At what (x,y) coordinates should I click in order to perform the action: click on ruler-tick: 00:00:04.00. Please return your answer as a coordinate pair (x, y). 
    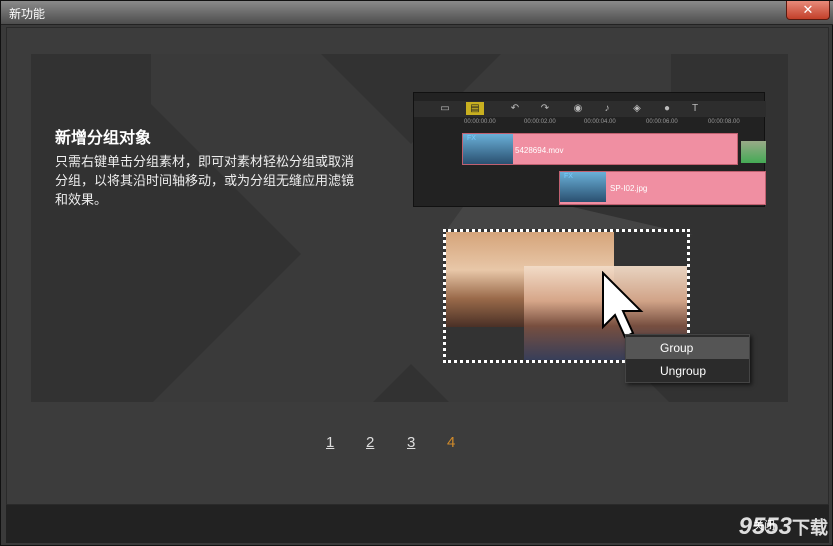
    Looking at the image, I should click on (600, 122).